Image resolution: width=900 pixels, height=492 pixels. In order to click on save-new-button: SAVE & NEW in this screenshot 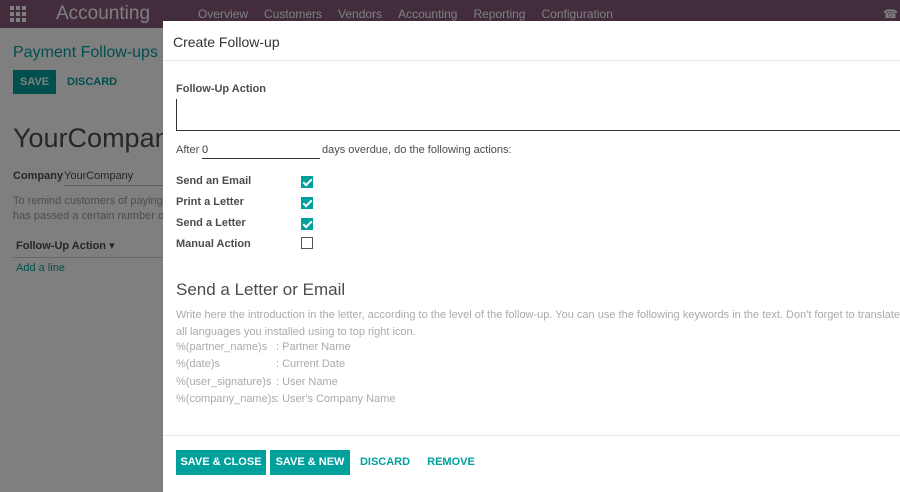, I will do `click(310, 462)`.